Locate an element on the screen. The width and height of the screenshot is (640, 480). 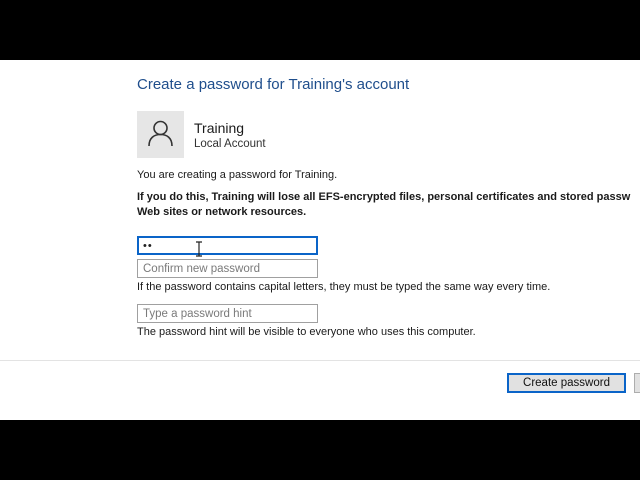
user-icon is located at coordinates (160, 133).